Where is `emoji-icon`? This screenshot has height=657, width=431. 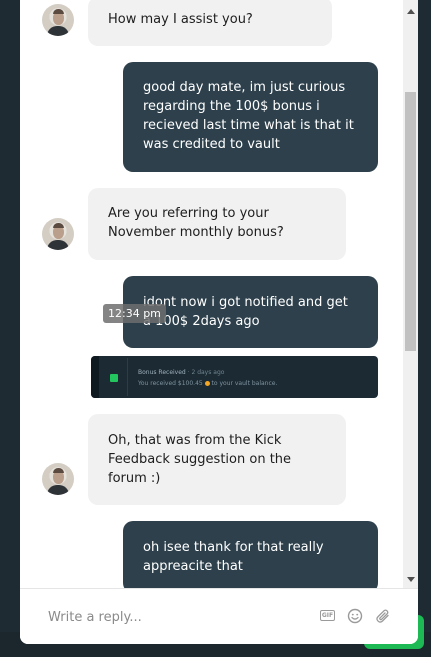 emoji-icon is located at coordinates (355, 616).